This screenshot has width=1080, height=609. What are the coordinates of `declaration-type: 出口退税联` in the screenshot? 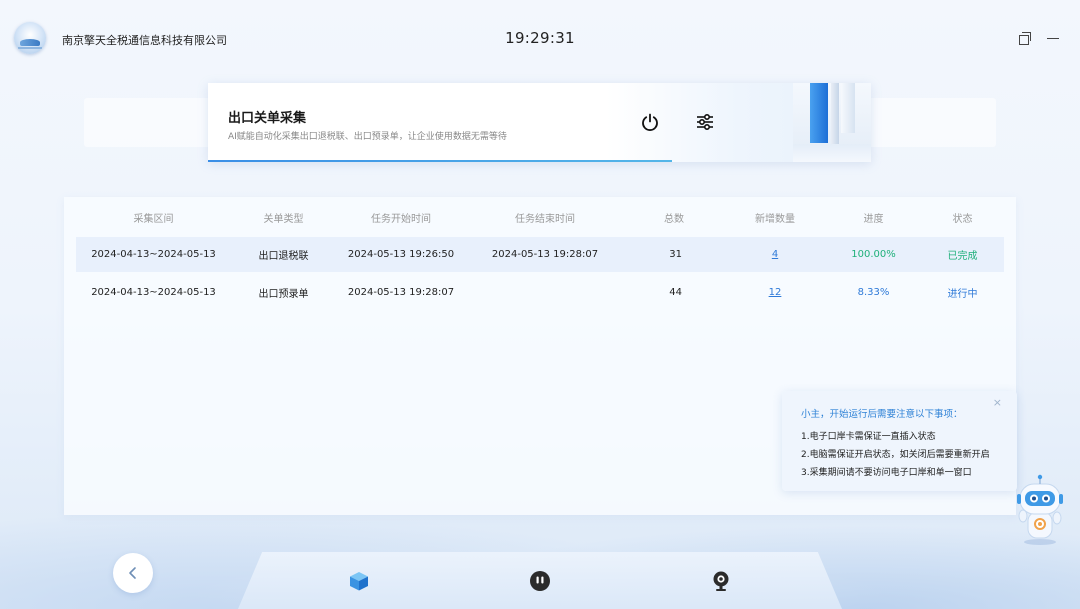 It's located at (283, 256).